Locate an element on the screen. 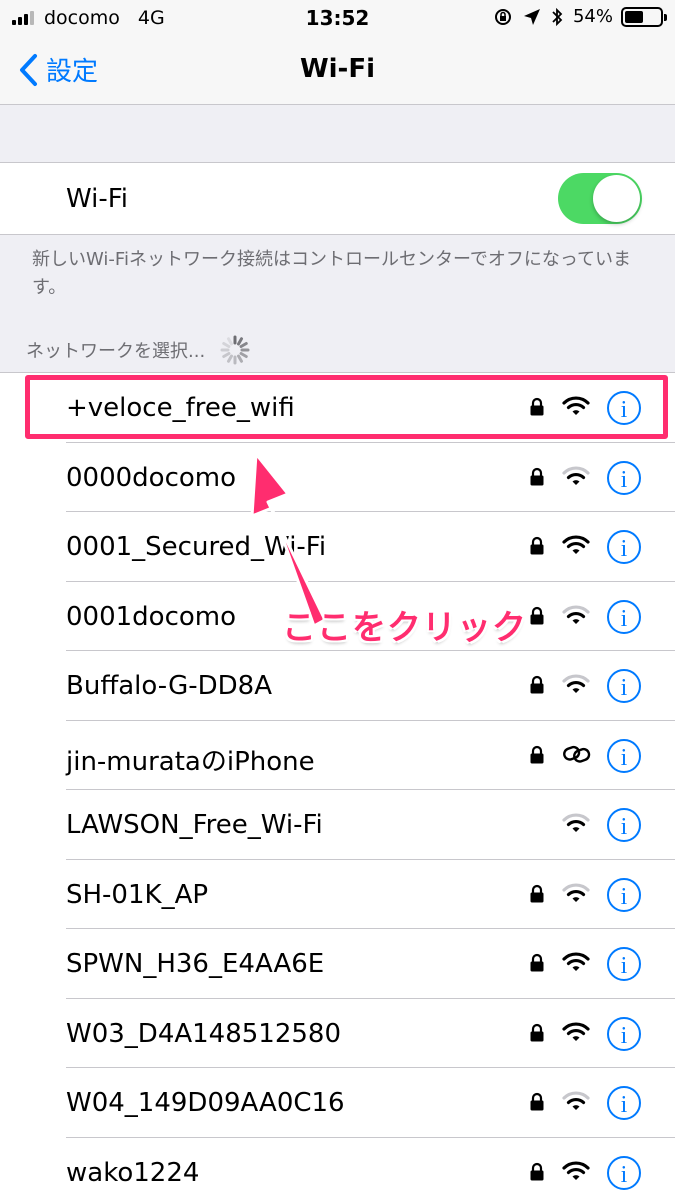  battery-percent: 54% is located at coordinates (592, 16).